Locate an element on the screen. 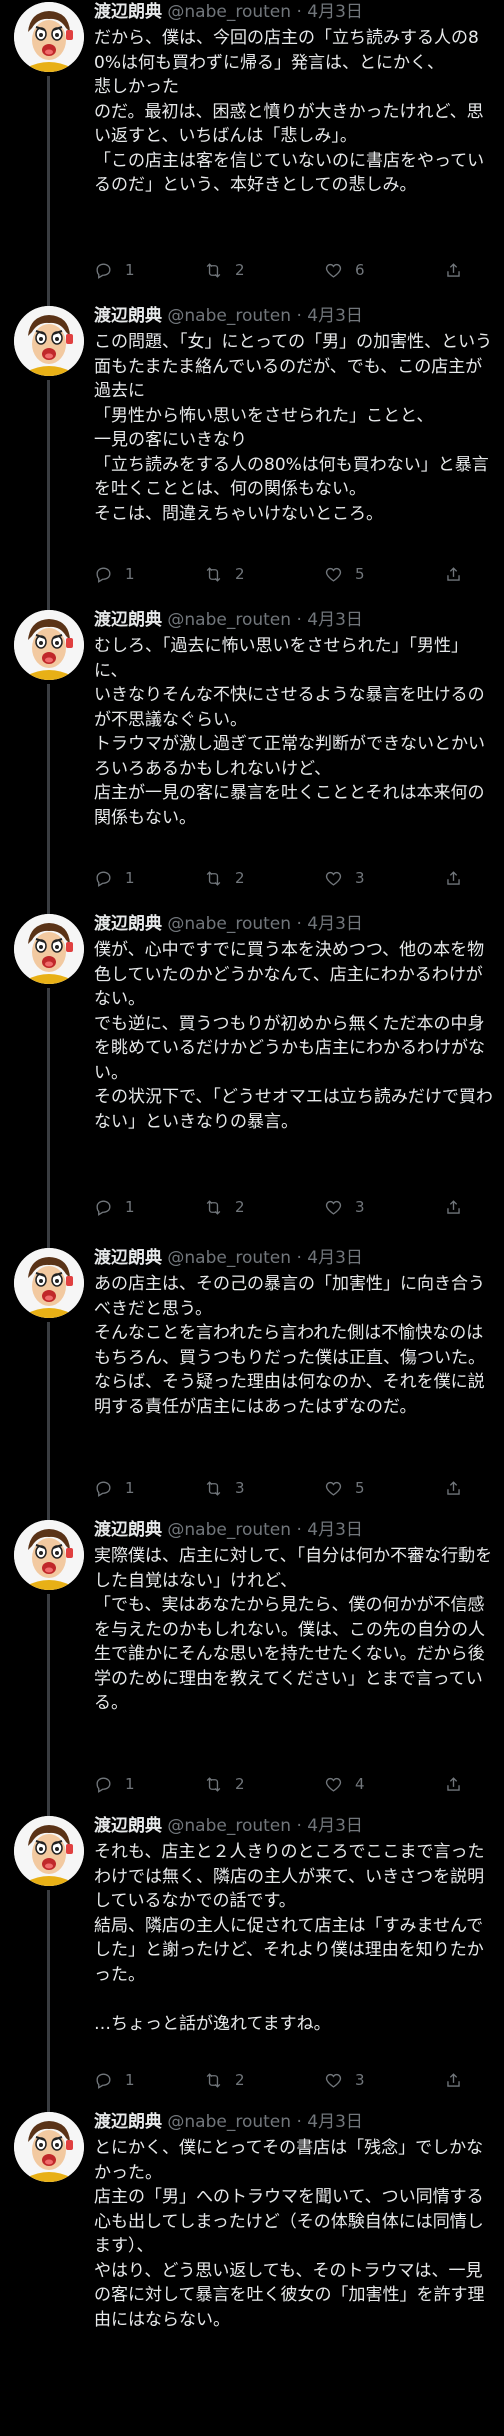  tweet-actions: 1 2 6 is located at coordinates (284, 270).